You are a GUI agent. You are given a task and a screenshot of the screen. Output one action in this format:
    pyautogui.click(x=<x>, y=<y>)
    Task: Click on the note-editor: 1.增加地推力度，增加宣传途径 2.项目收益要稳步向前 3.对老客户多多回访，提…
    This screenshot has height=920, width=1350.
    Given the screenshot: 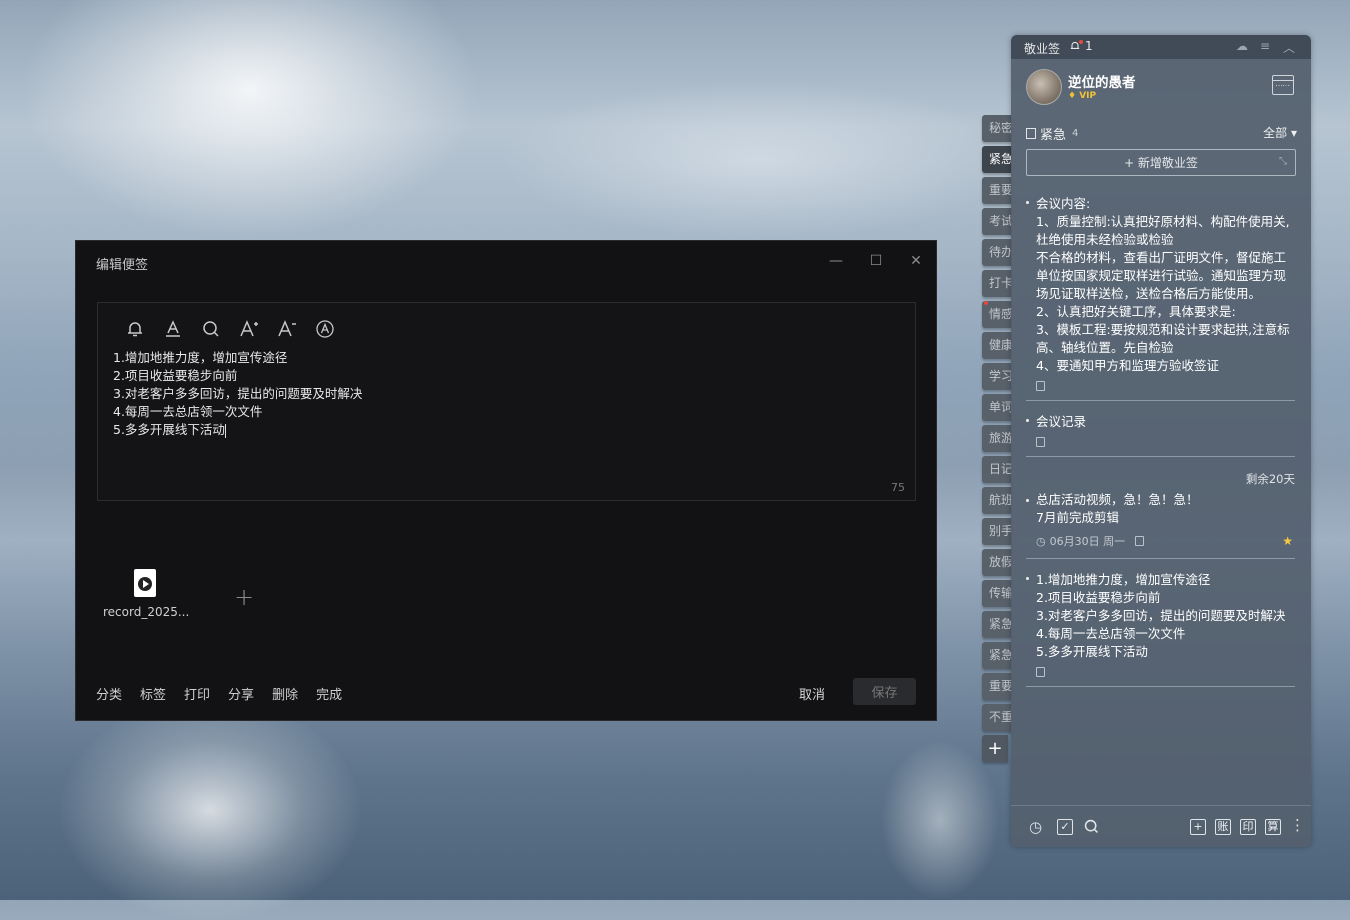 What is the action you would take?
    pyautogui.click(x=506, y=401)
    